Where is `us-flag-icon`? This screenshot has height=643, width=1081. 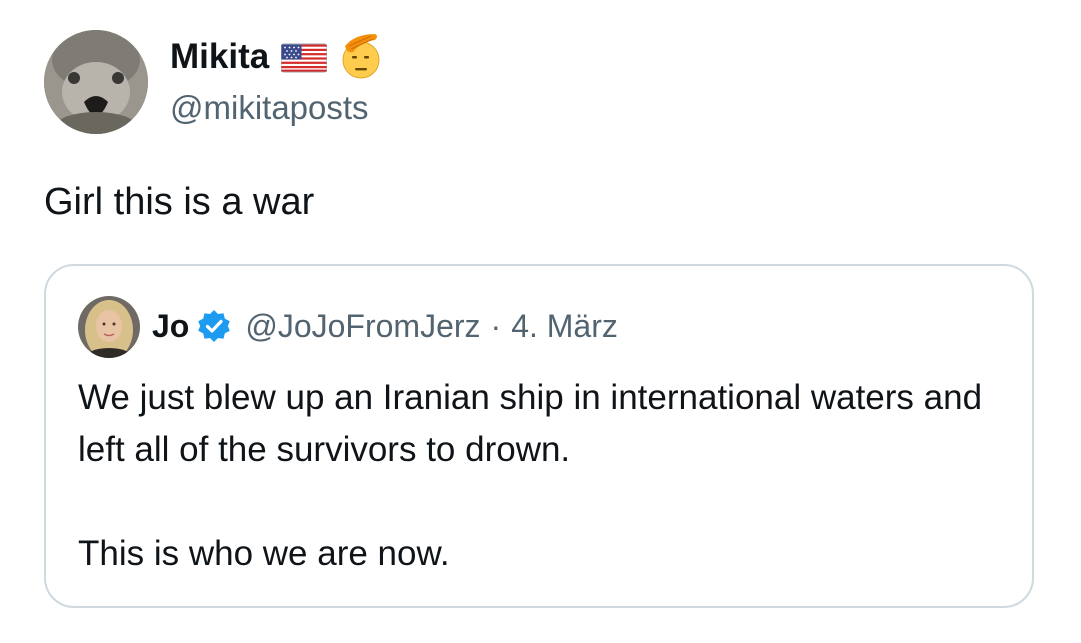 us-flag-icon is located at coordinates (304, 57).